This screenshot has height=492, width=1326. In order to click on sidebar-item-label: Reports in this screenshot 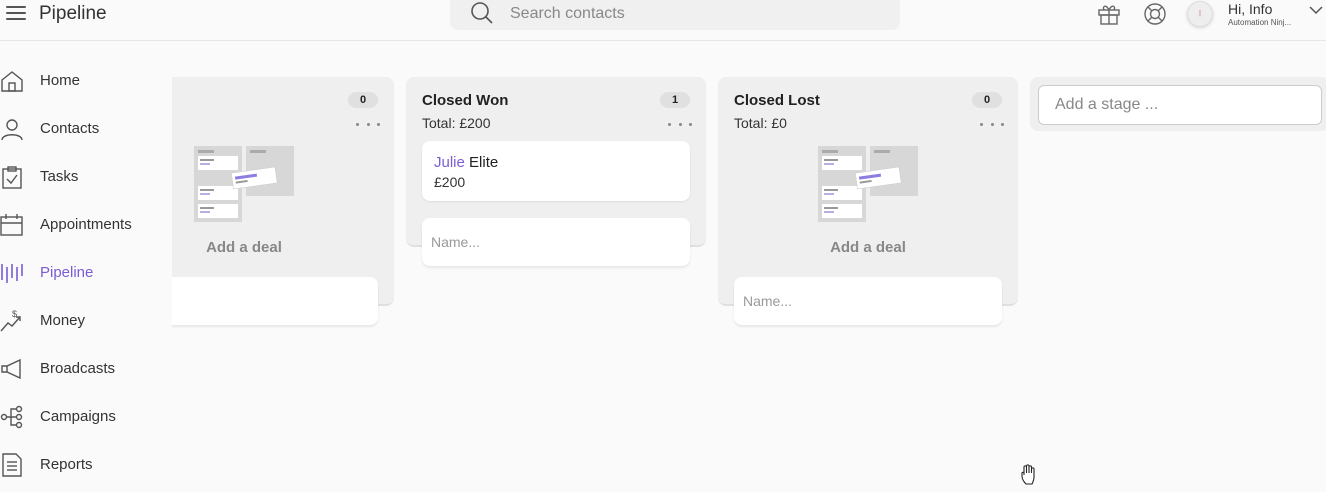, I will do `click(66, 464)`.